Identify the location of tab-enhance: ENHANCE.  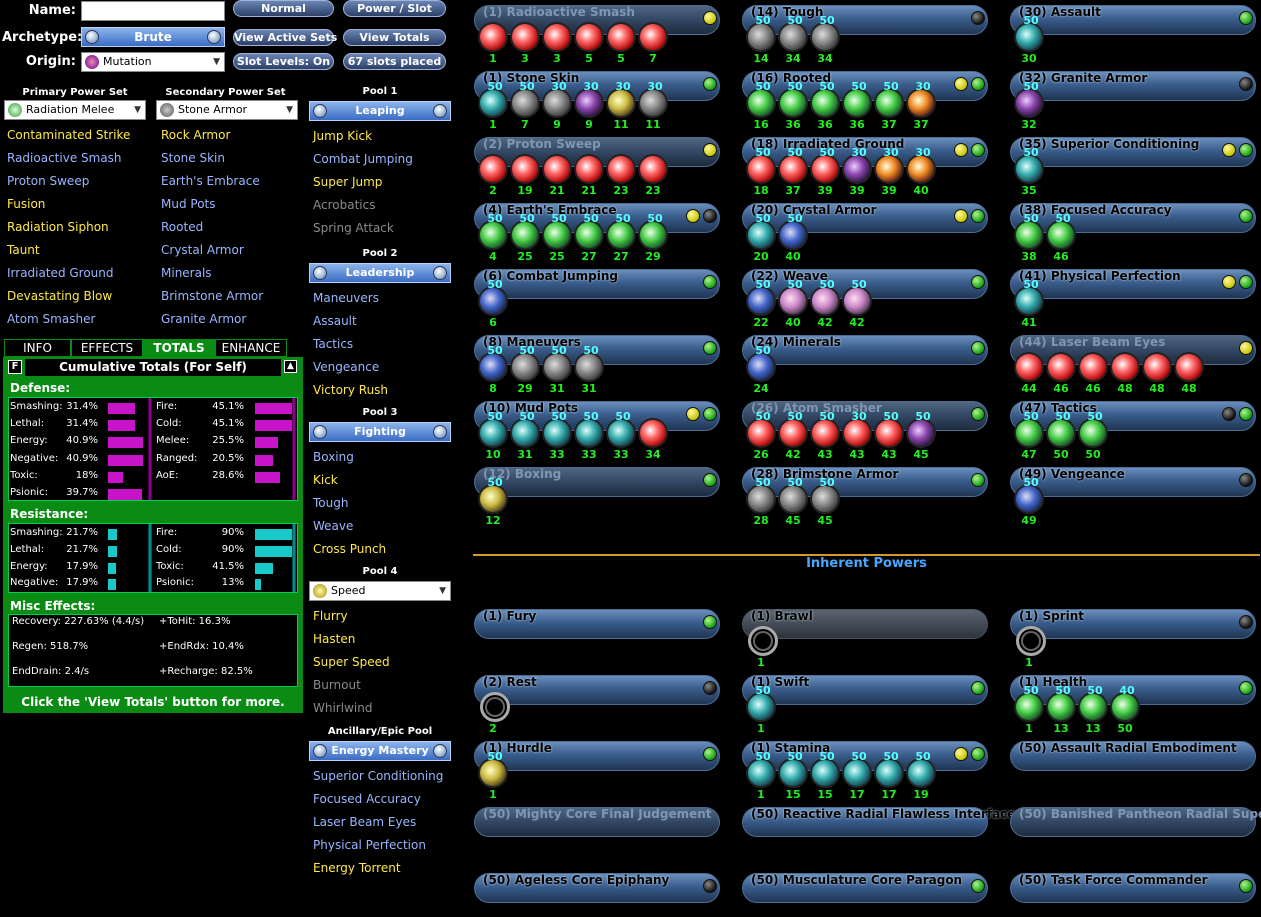
(251, 348).